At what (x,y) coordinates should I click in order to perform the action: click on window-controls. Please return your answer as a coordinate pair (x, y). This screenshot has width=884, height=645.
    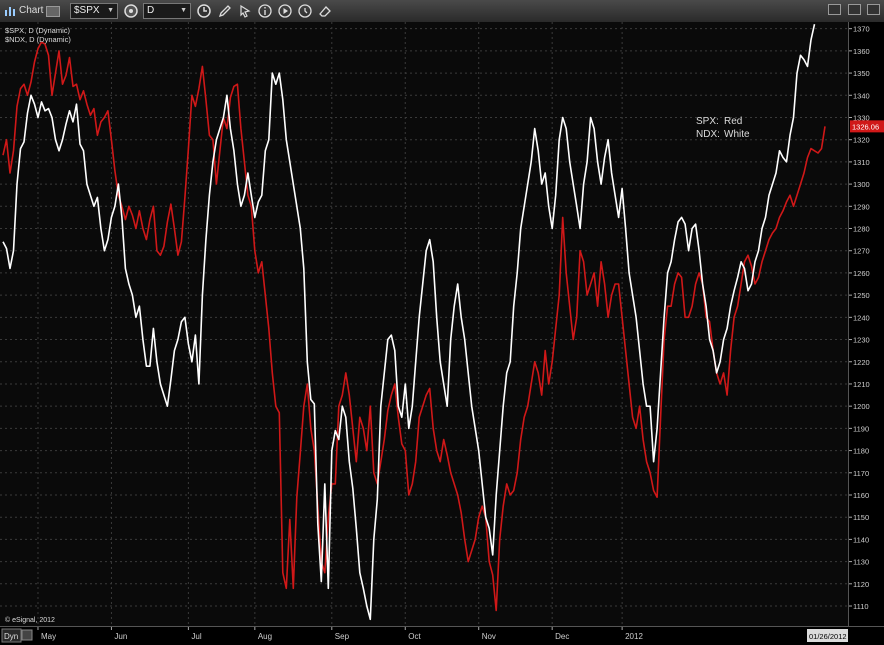
    Looking at the image, I should click on (853, 11).